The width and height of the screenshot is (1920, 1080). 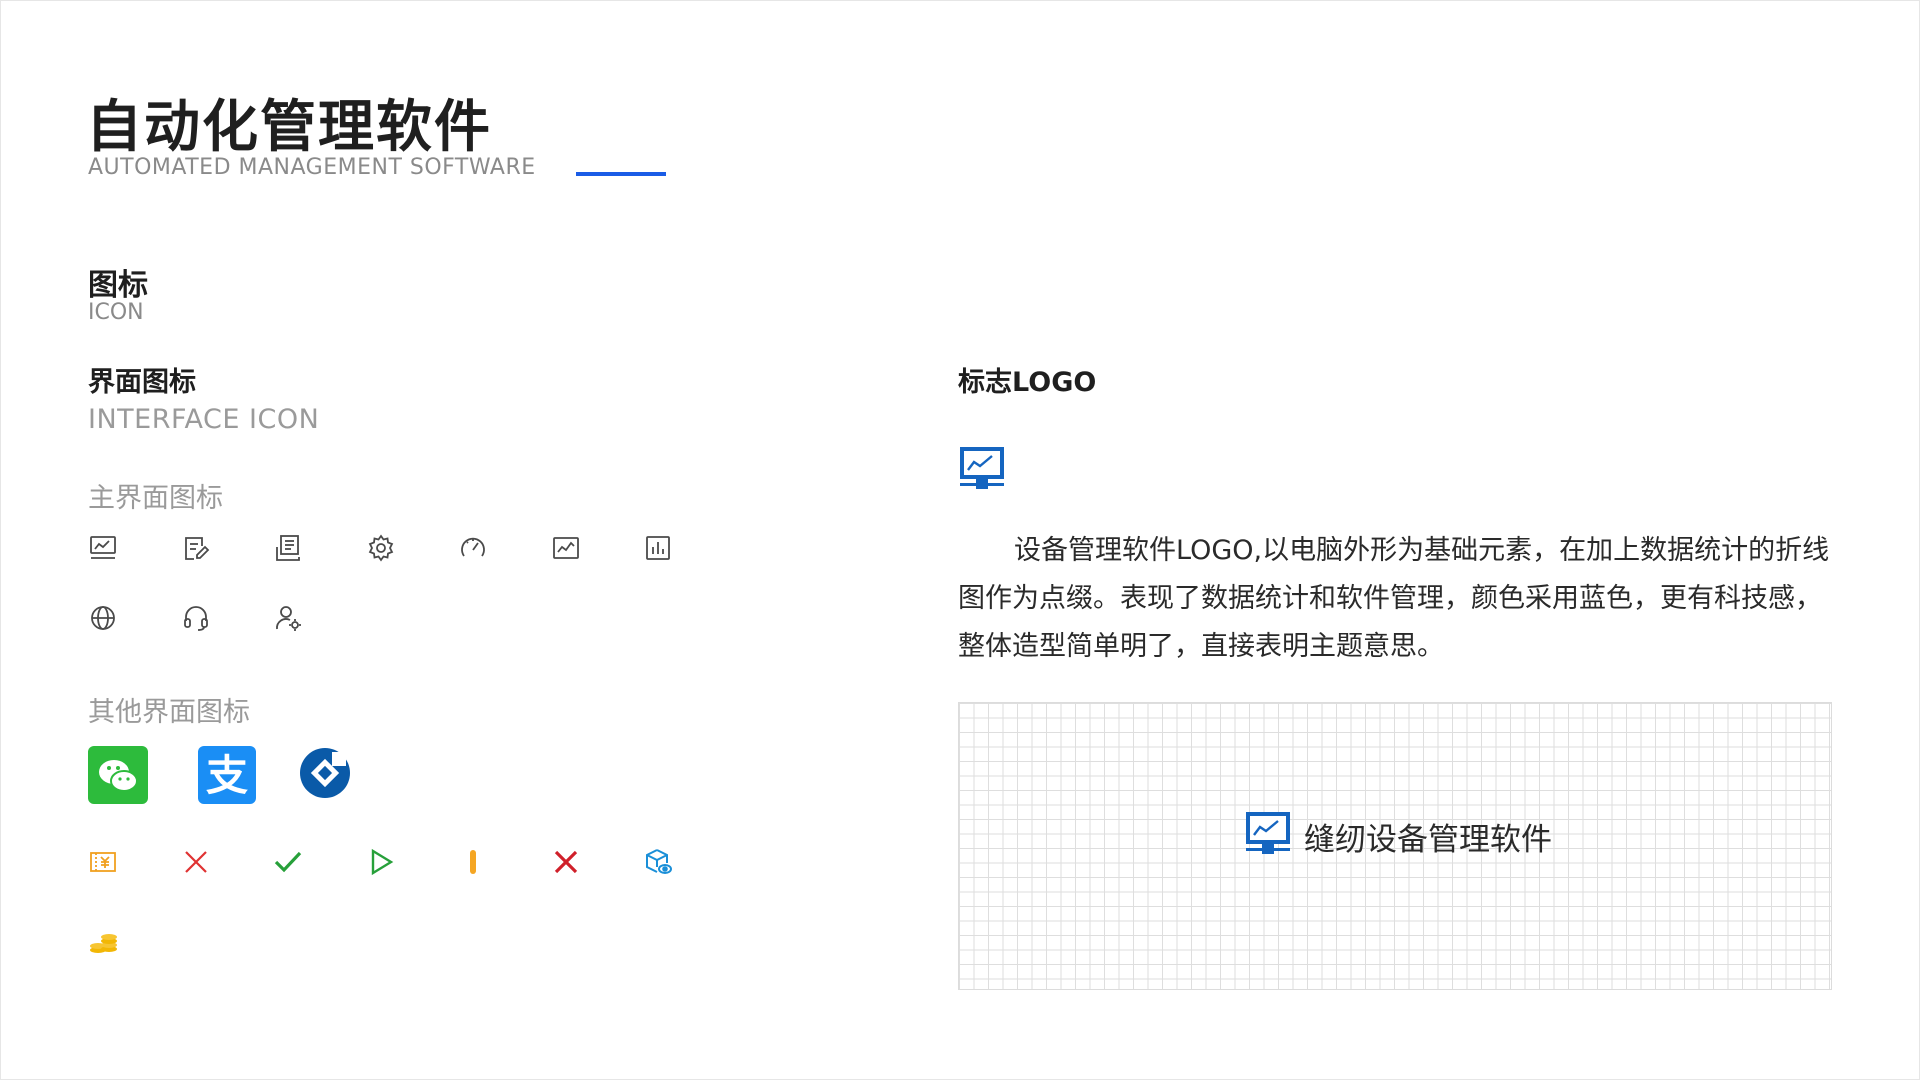 I want to click on wechat-icon, so click(x=118, y=775).